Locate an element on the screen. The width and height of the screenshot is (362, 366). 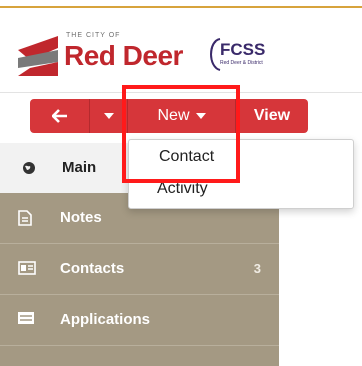
document-icon is located at coordinates (25, 218).